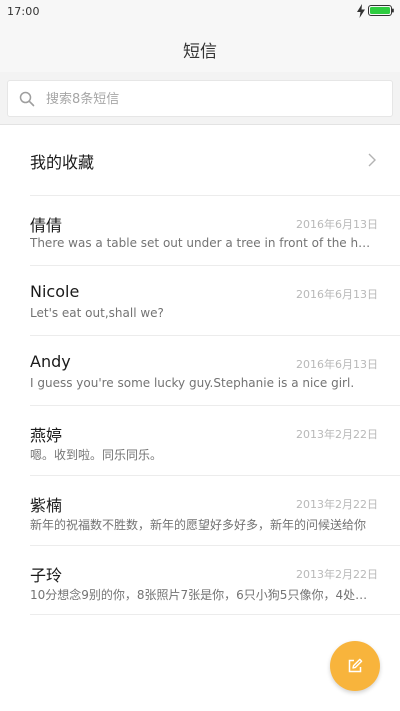 The width and height of the screenshot is (400, 711). Describe the element at coordinates (200, 441) in the screenshot. I see `conversation-item: 燕婷 2013年2月22日 嗯。收到啦。同乐同乐。` at that location.